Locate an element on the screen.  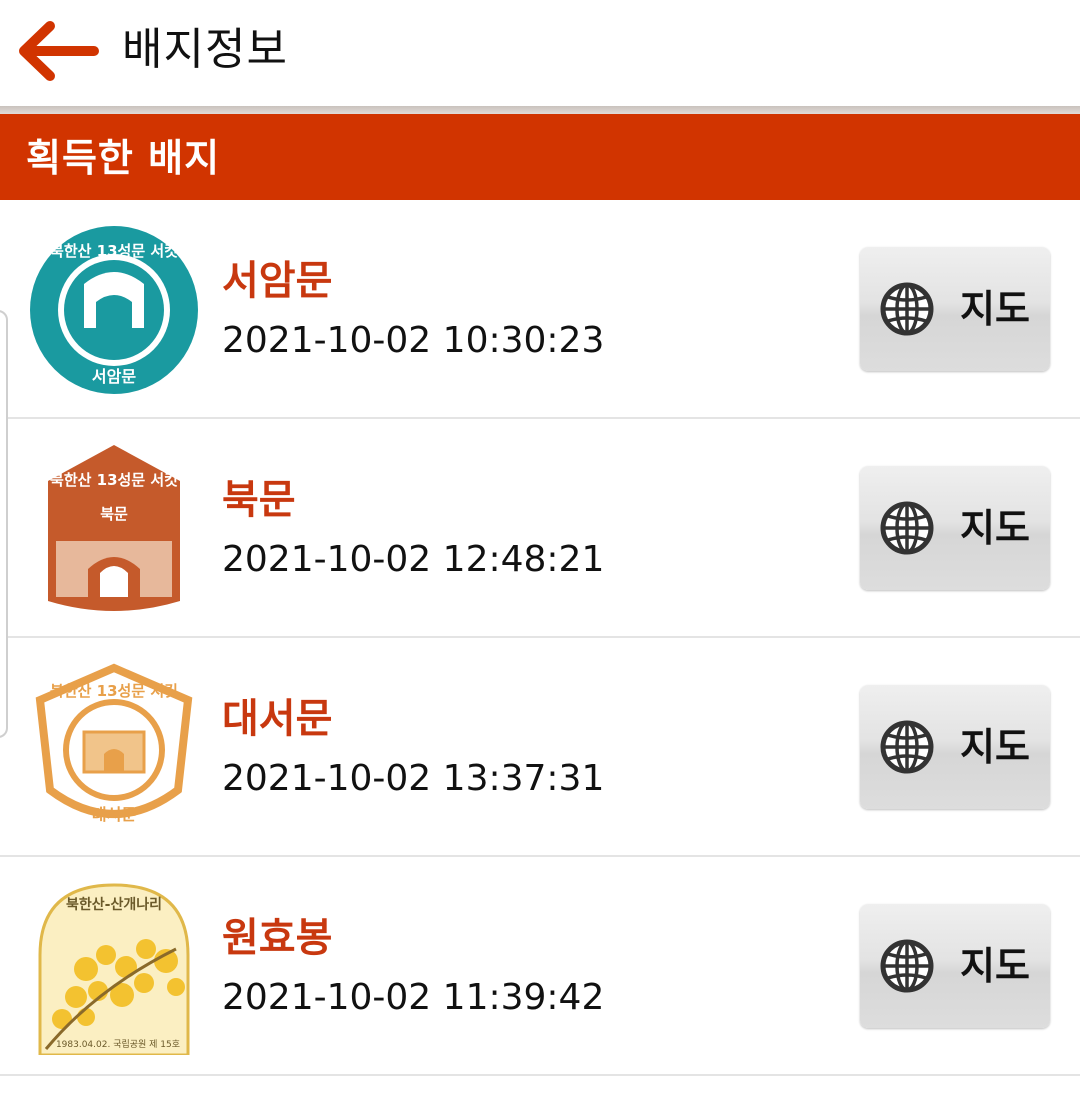
badge-name: 대서문 is located at coordinates (277, 719).